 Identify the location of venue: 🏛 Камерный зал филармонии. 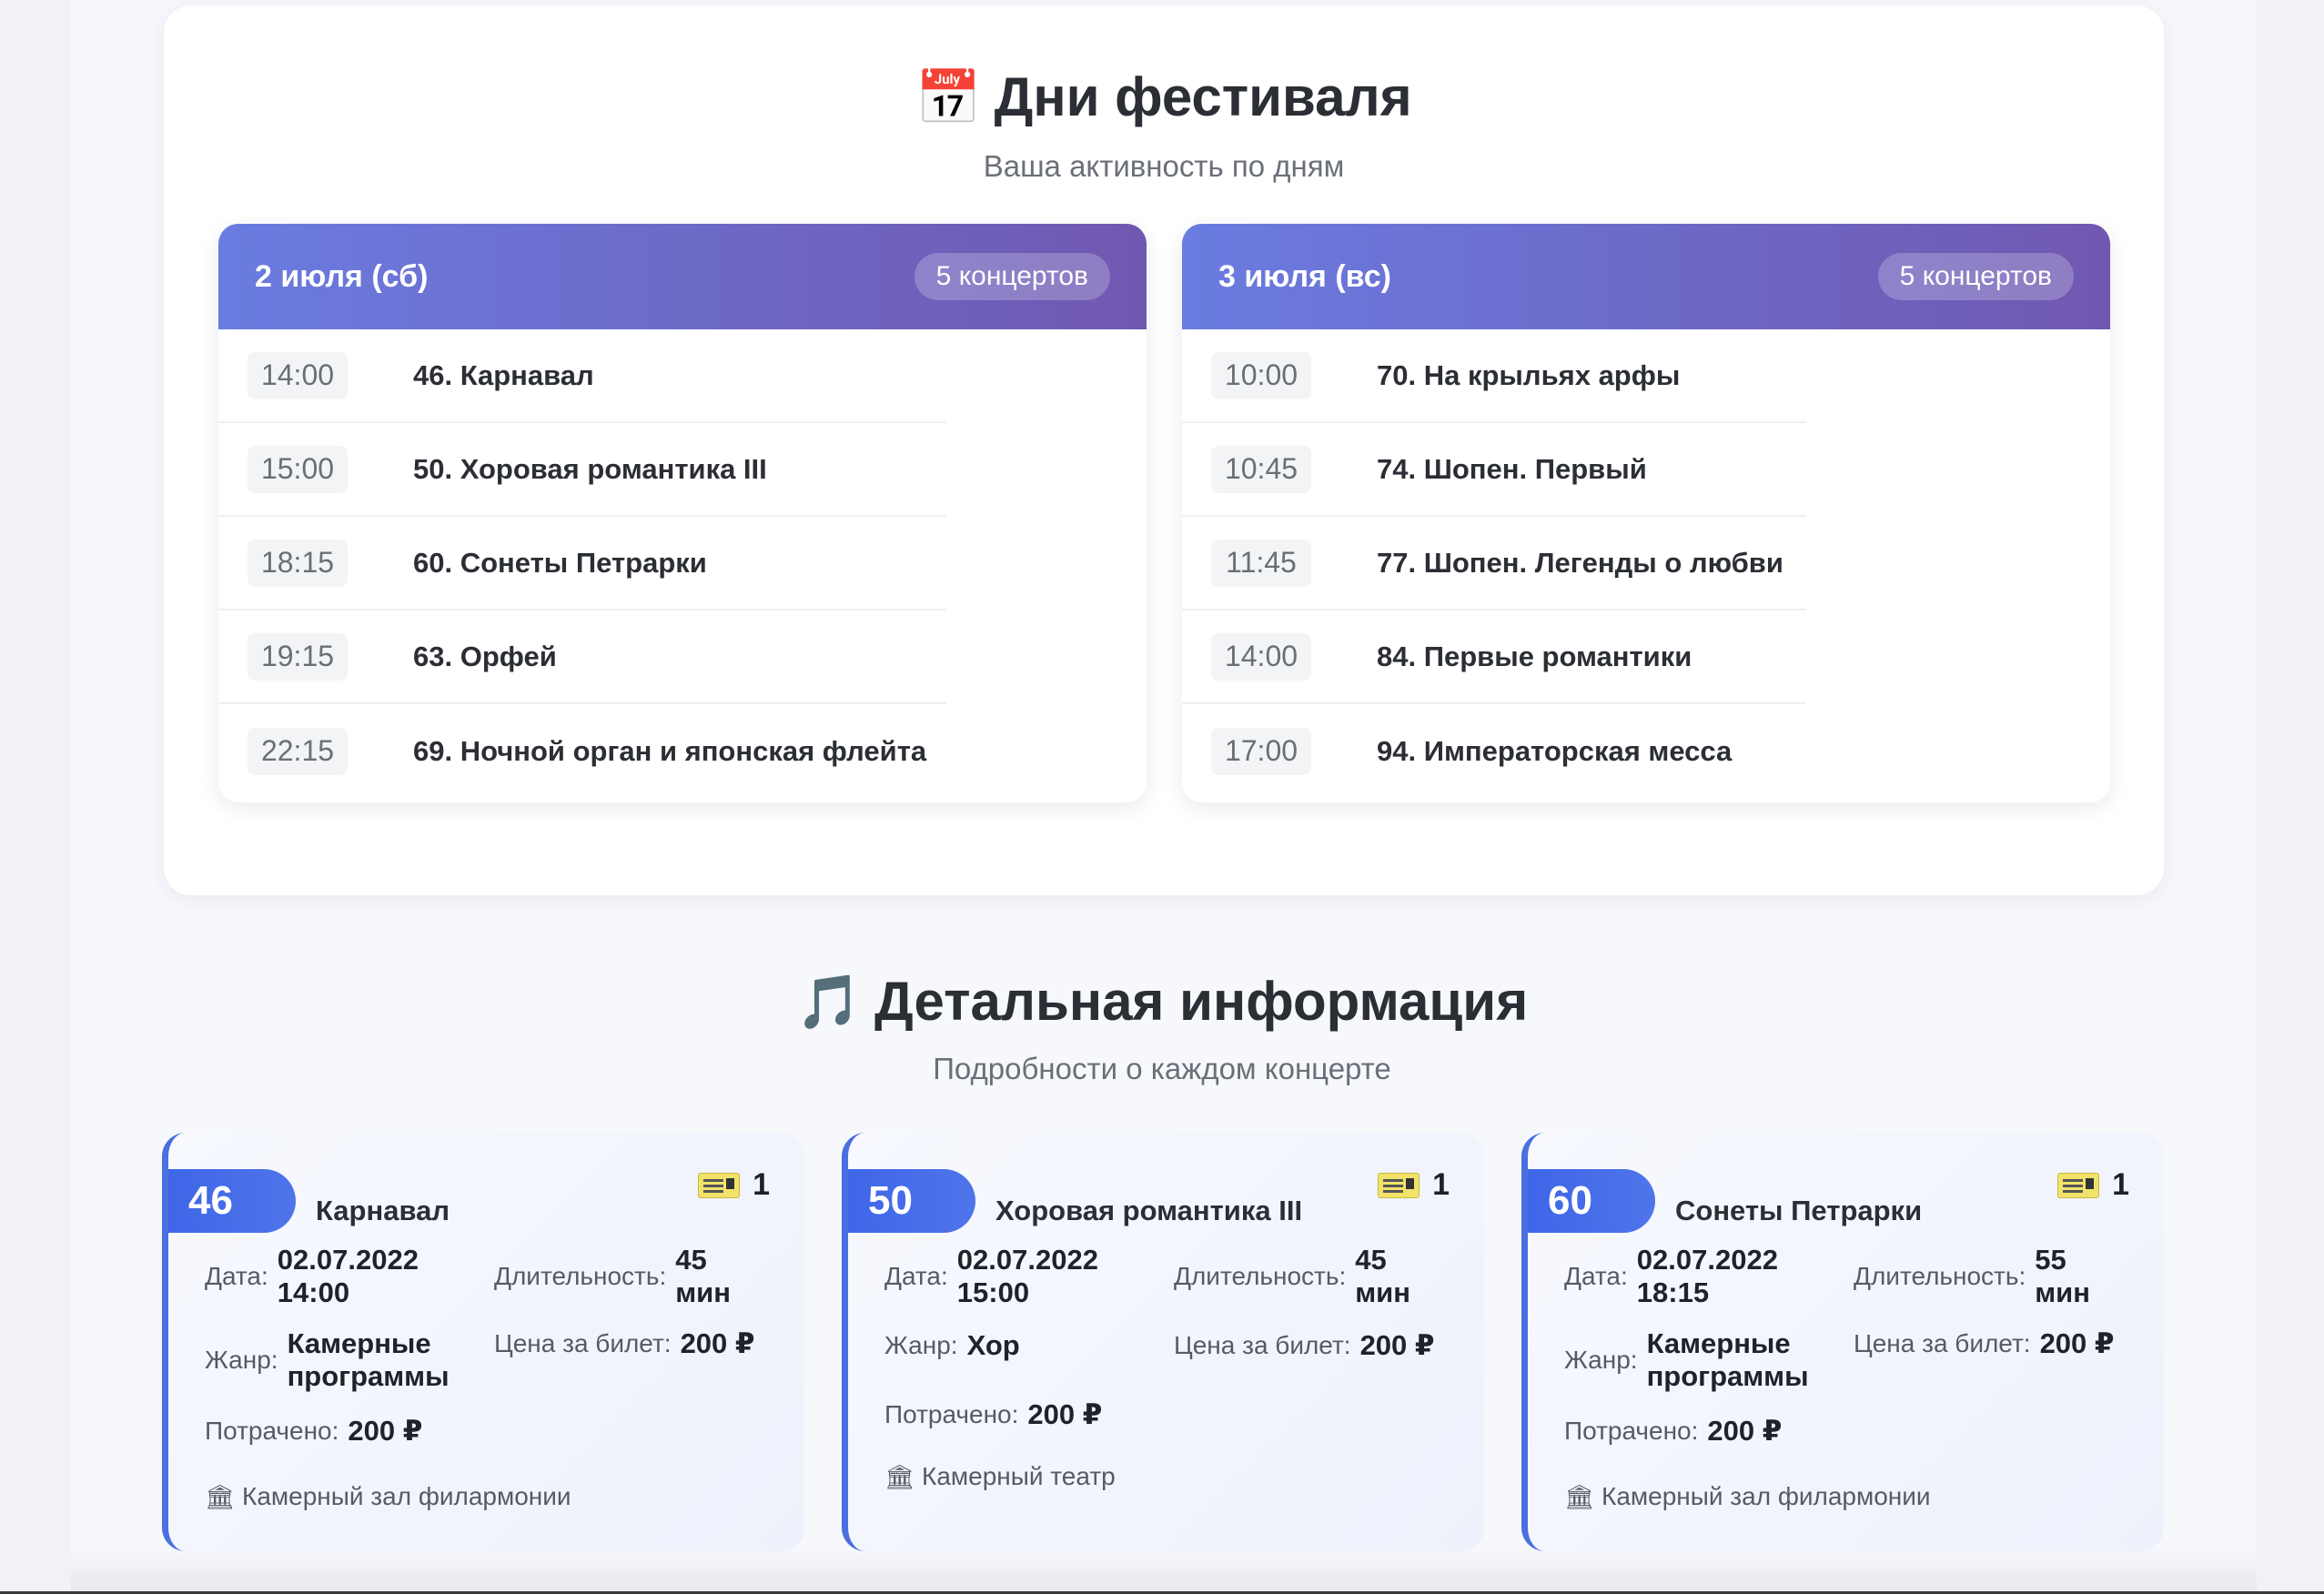
(1747, 1496).